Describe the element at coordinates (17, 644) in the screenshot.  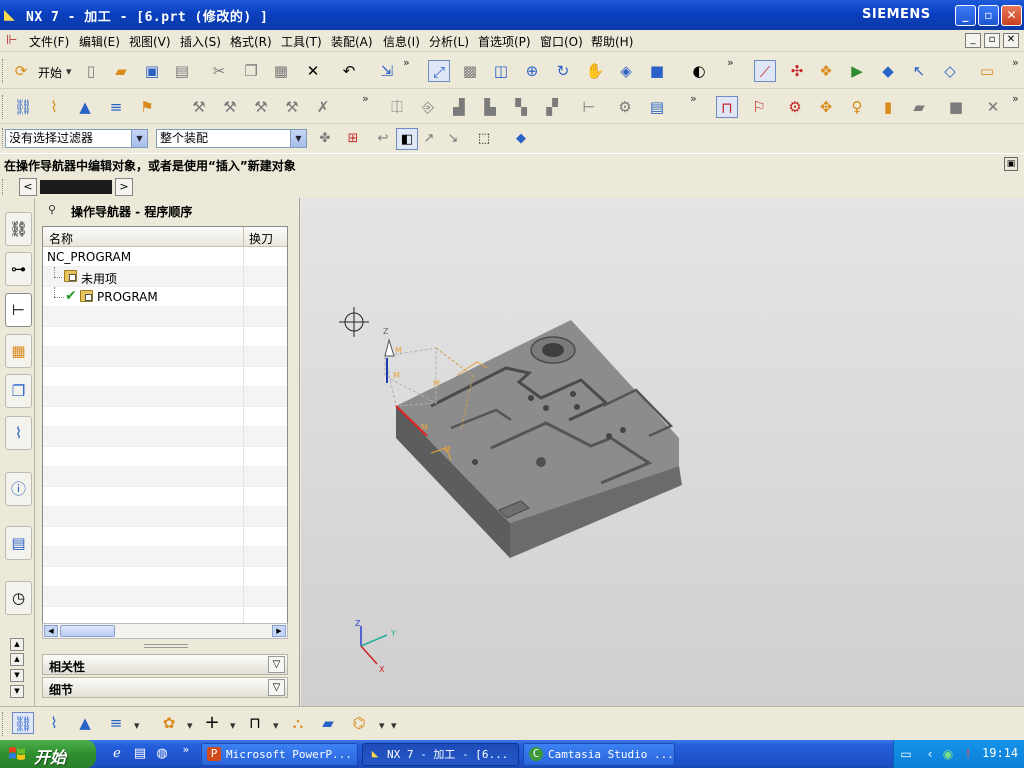
I see `strip-scroll-top: ▲` at that location.